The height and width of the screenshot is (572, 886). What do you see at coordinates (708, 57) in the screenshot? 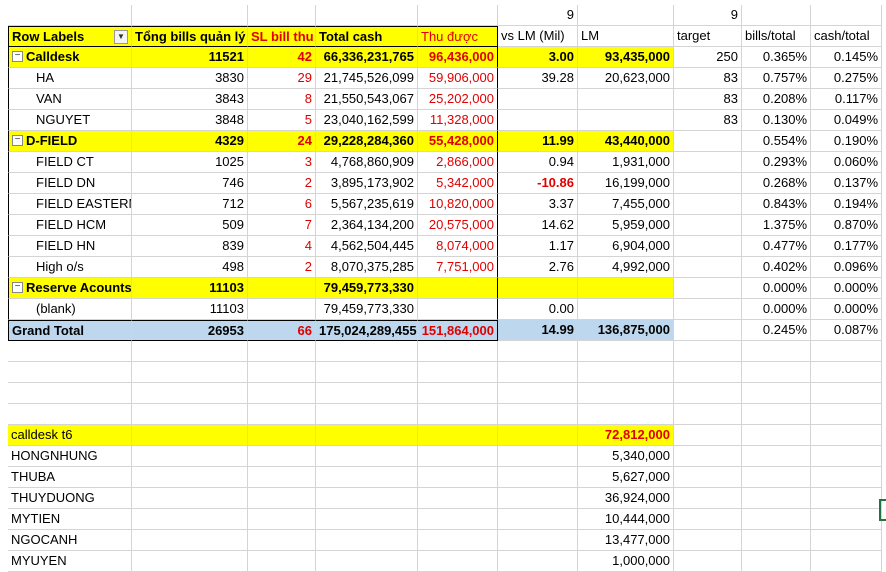
I see `target-value: 250` at bounding box center [708, 57].